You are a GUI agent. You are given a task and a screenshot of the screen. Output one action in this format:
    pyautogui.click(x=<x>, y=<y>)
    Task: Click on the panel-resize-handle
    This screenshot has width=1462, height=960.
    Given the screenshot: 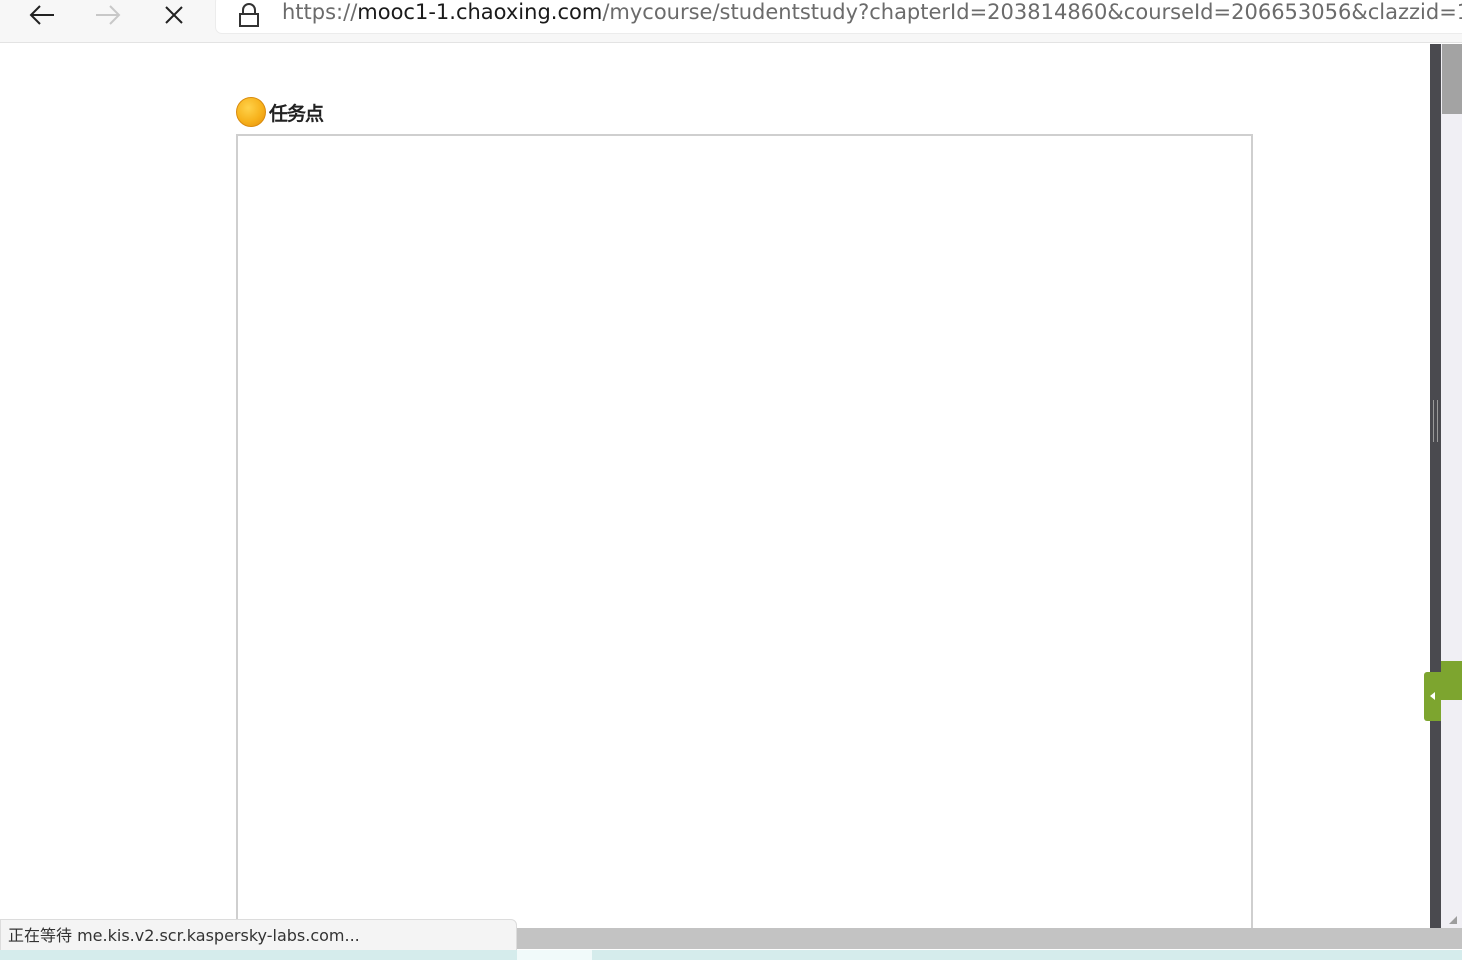 What is the action you would take?
    pyautogui.click(x=1435, y=421)
    